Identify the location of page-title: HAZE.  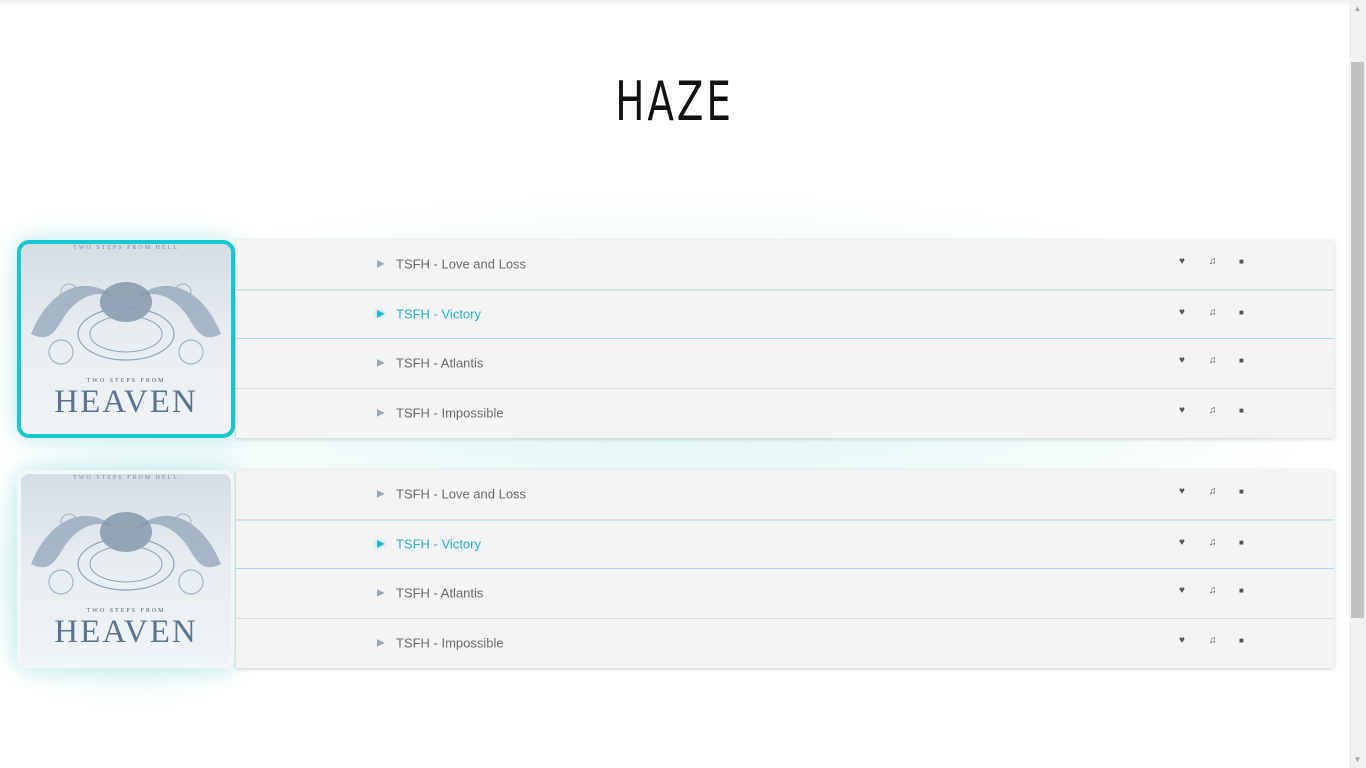
(674, 101).